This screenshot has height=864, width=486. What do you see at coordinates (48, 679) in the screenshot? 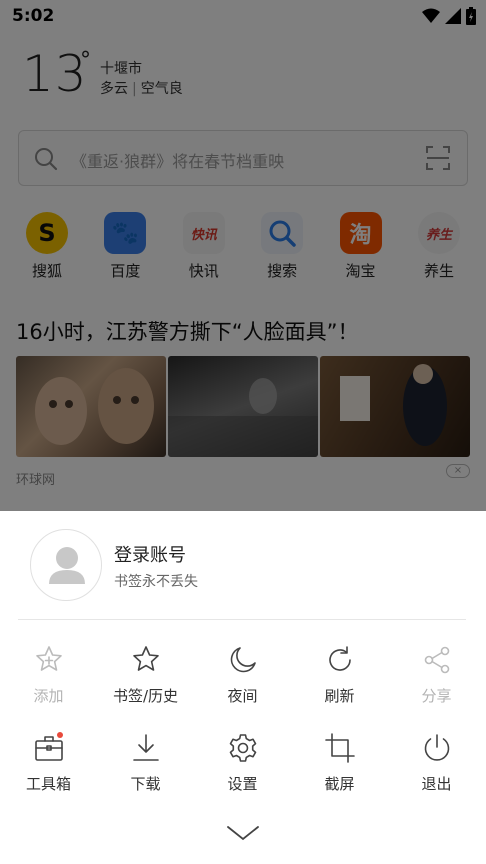
I see `menu-item-add-bookmark-star: 添加` at bounding box center [48, 679].